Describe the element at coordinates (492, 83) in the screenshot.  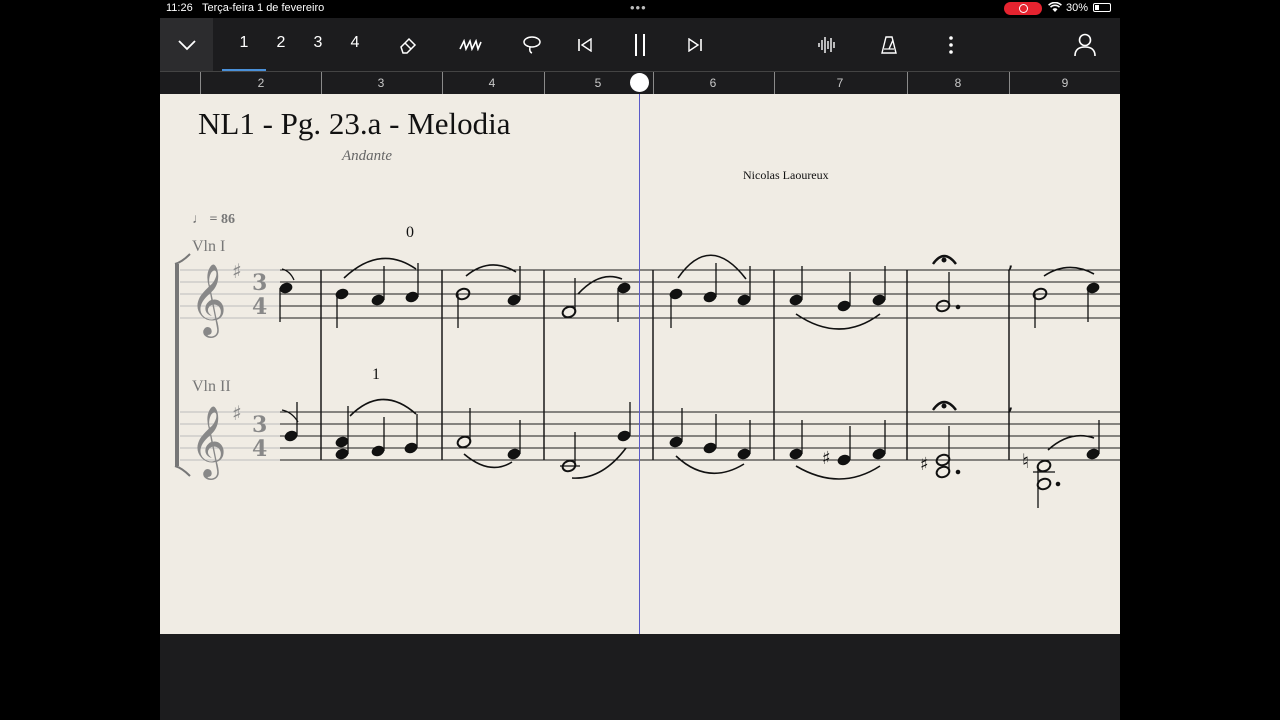
I see `ruler-measure-label: 4` at that location.